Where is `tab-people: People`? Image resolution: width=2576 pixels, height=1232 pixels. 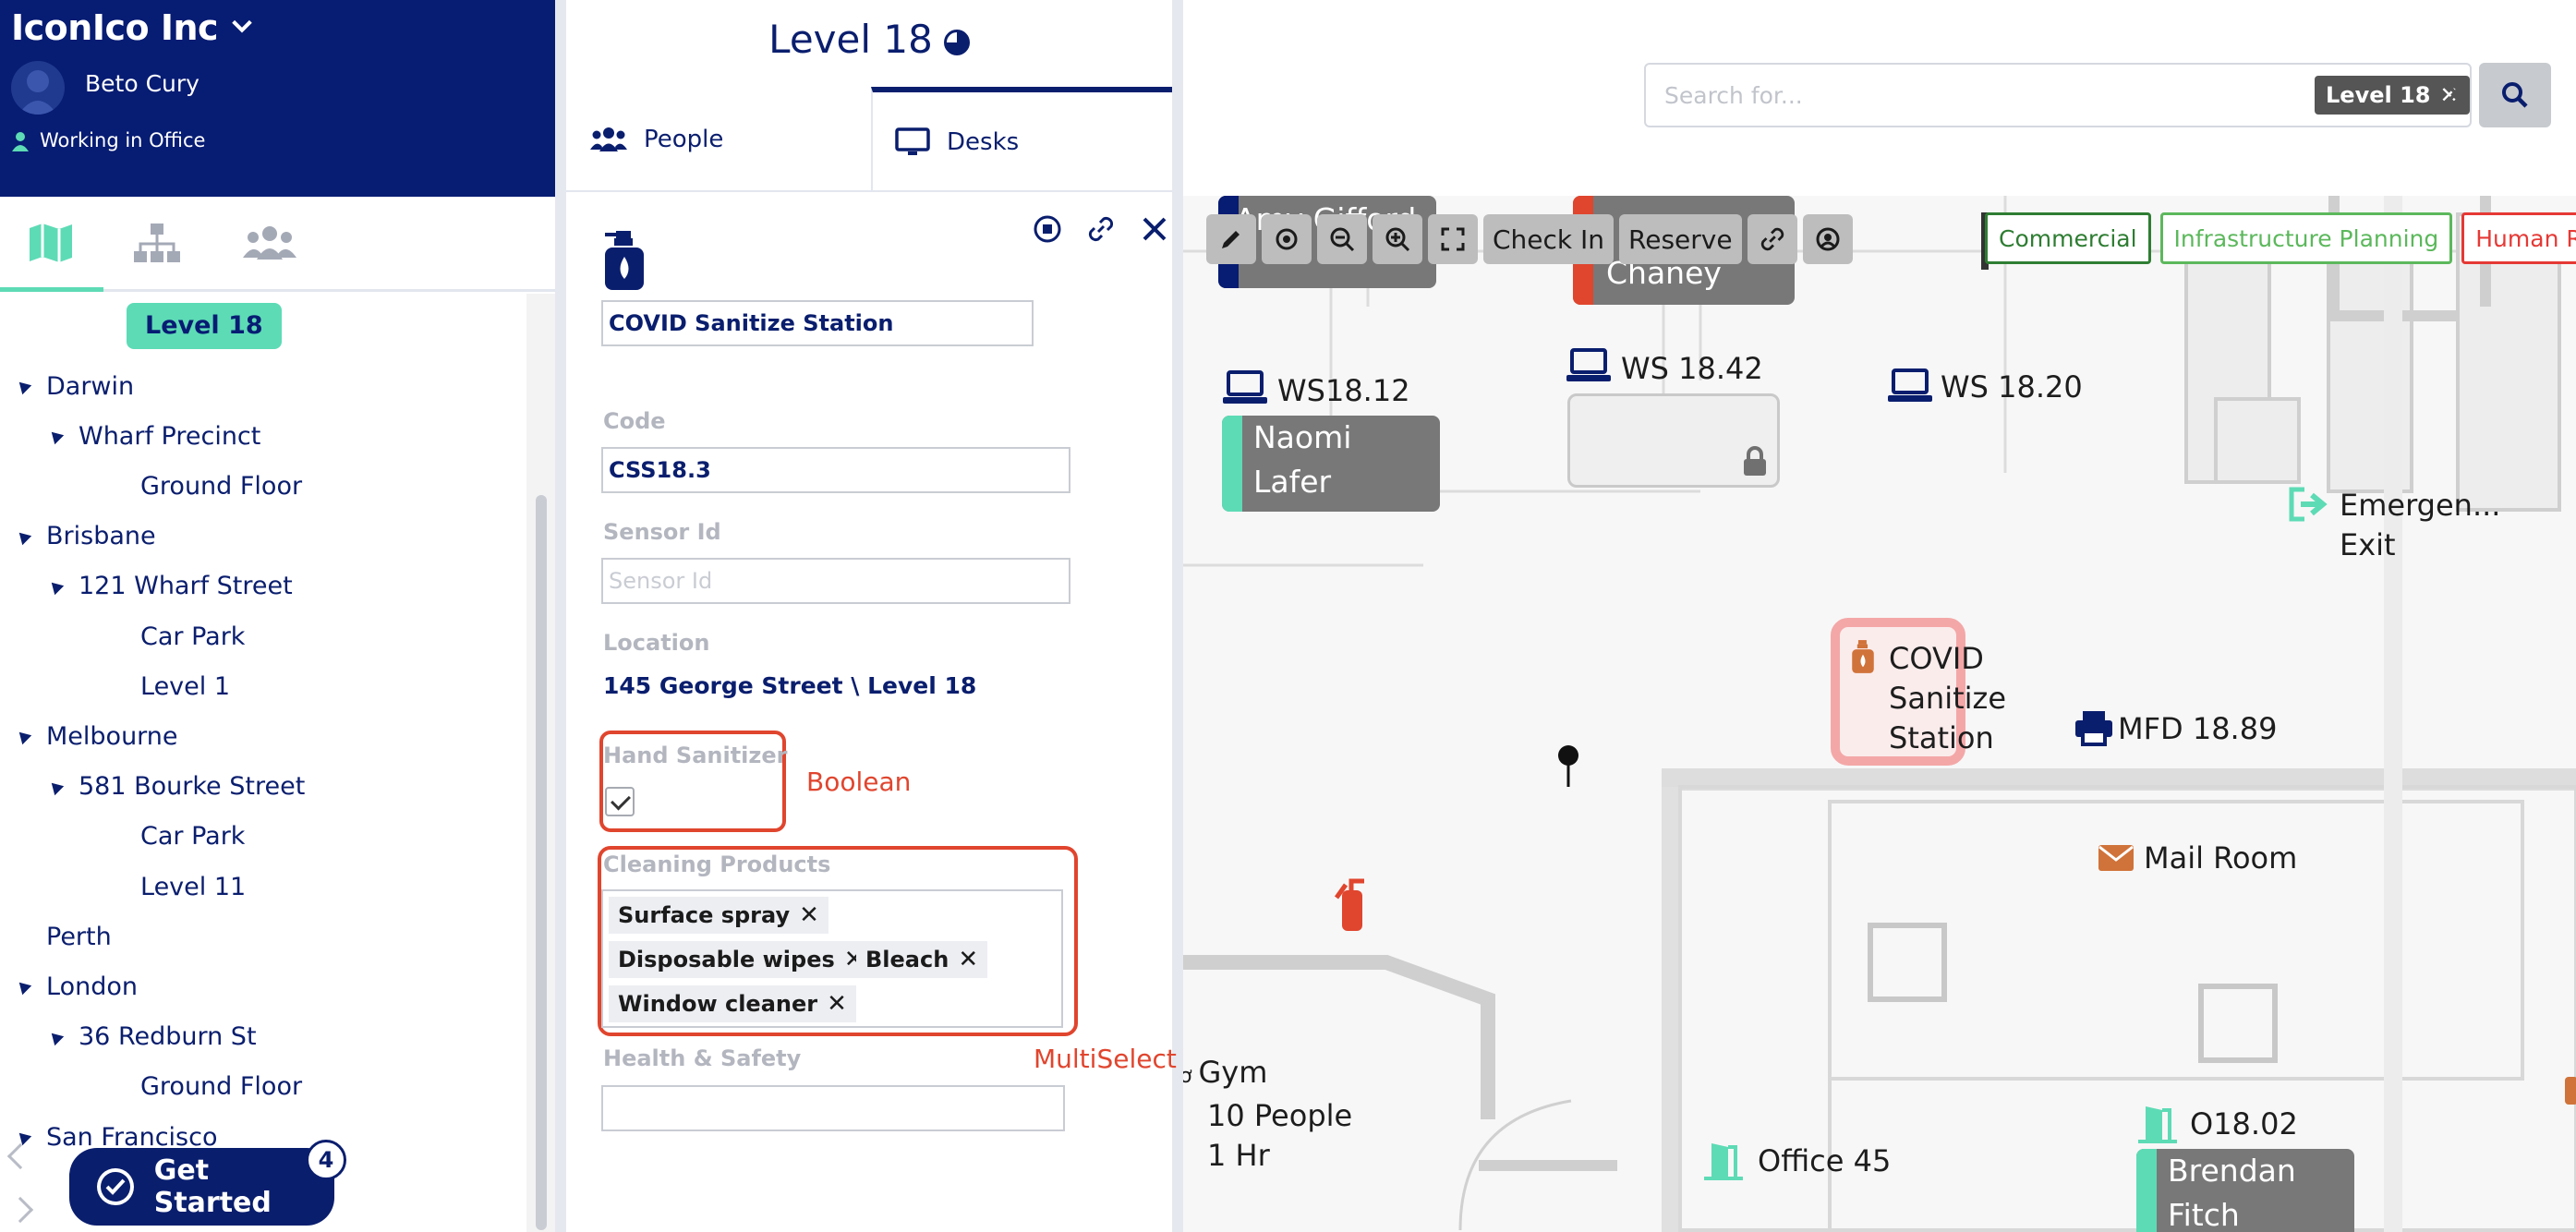 tab-people: People is located at coordinates (718, 140).